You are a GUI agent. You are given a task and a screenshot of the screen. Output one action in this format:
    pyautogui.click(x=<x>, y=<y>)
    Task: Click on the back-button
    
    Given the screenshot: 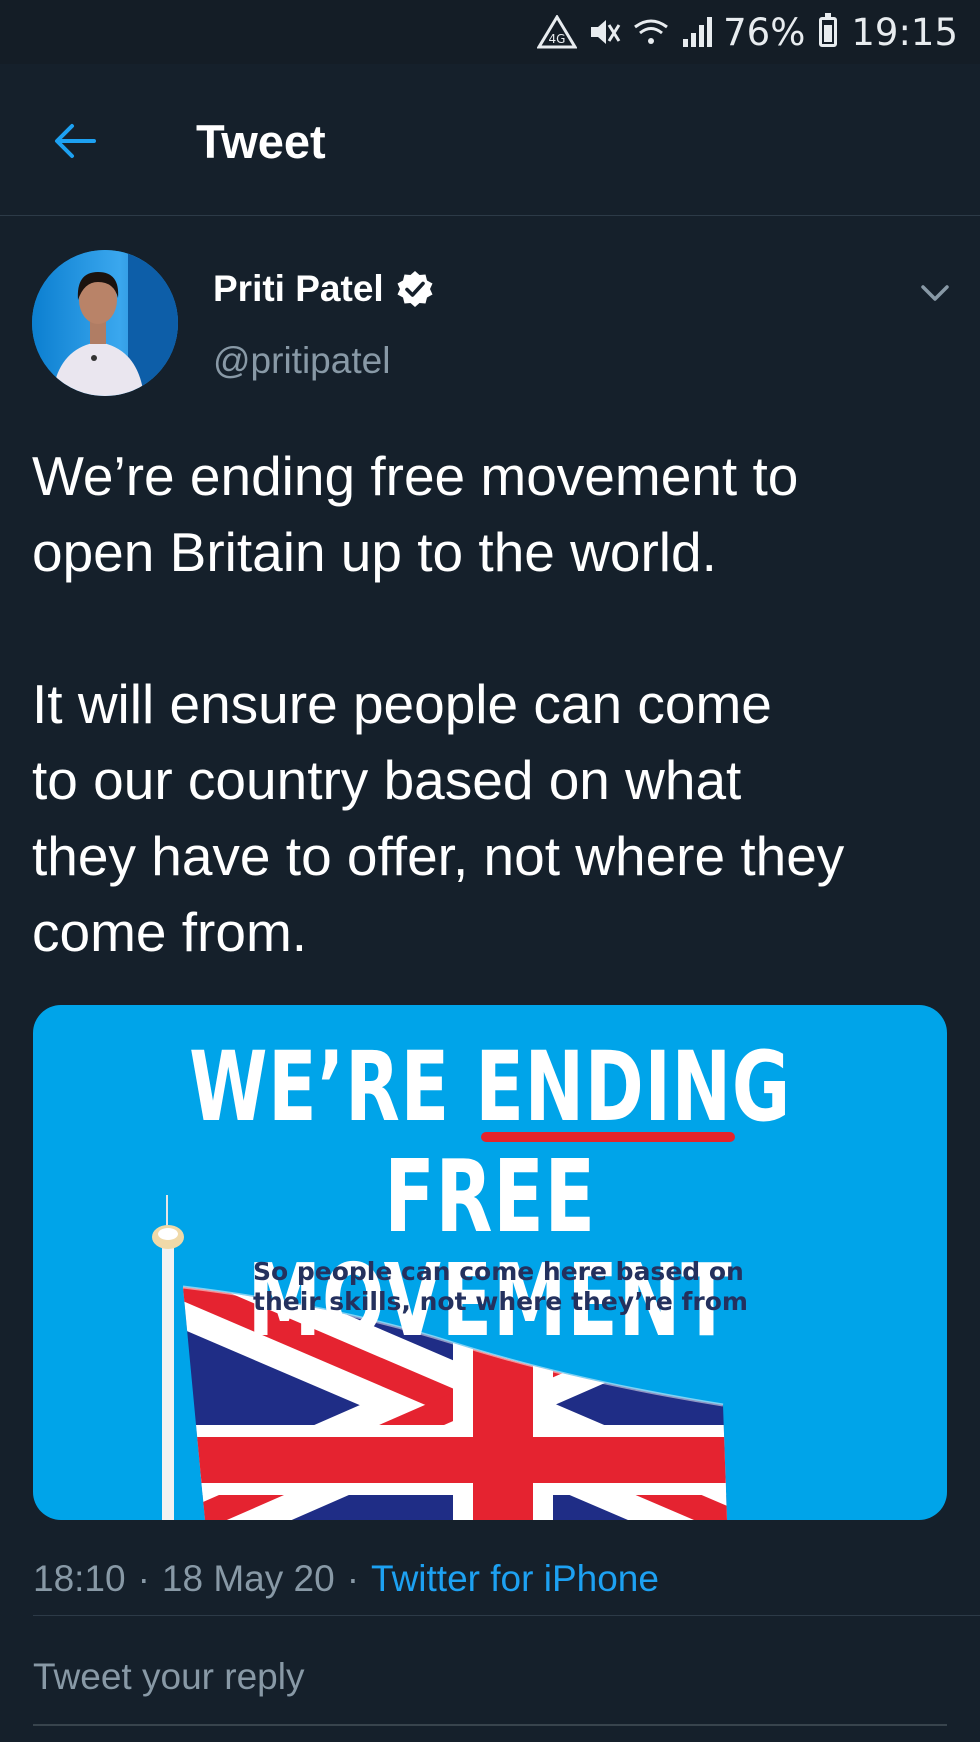 What is the action you would take?
    pyautogui.click(x=75, y=141)
    